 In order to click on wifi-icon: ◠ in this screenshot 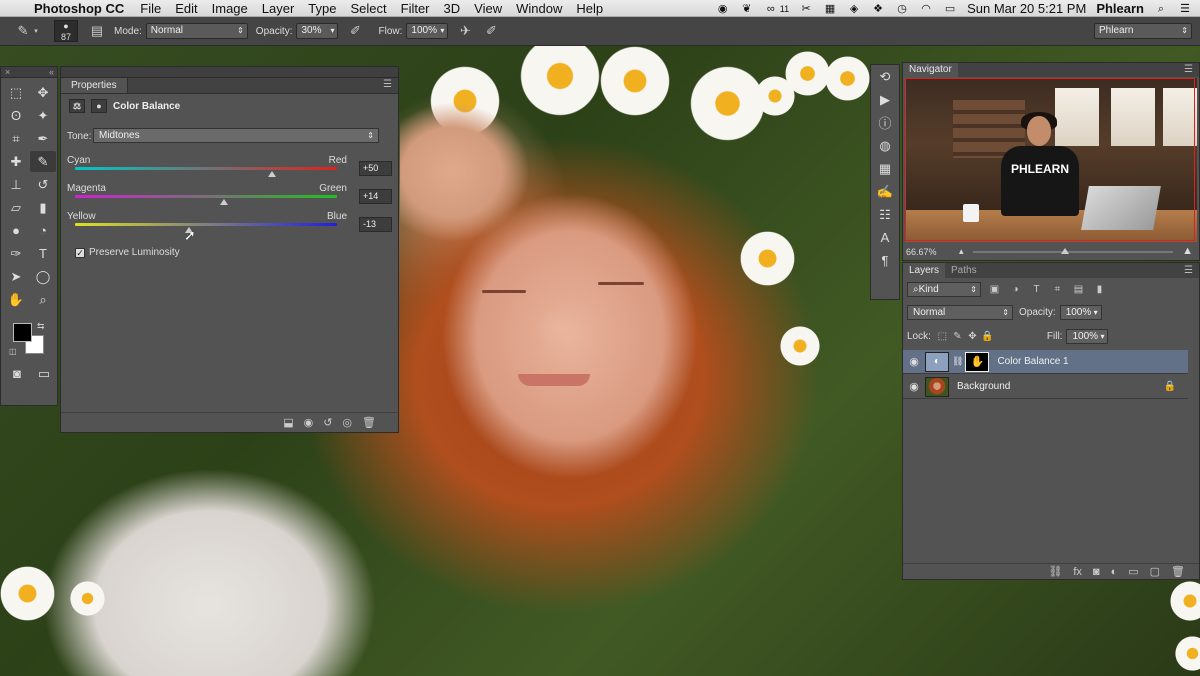, I will do `click(926, 9)`.